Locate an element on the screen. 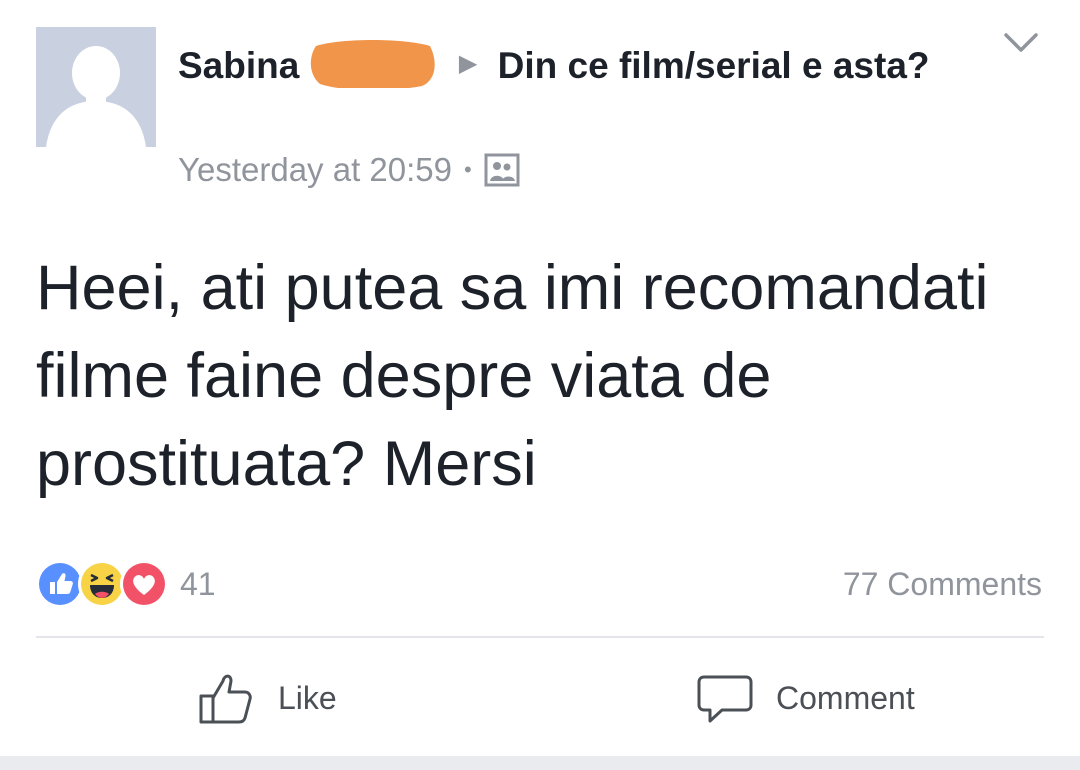 The width and height of the screenshot is (1080, 770). author-name: Sabina is located at coordinates (238, 65).